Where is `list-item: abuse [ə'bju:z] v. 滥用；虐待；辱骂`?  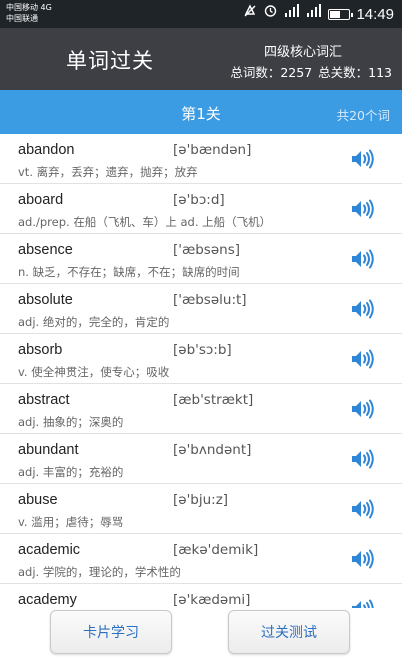
list-item: abuse [ə'bju:z] v. 滥用；虐待；辱骂 is located at coordinates (201, 509).